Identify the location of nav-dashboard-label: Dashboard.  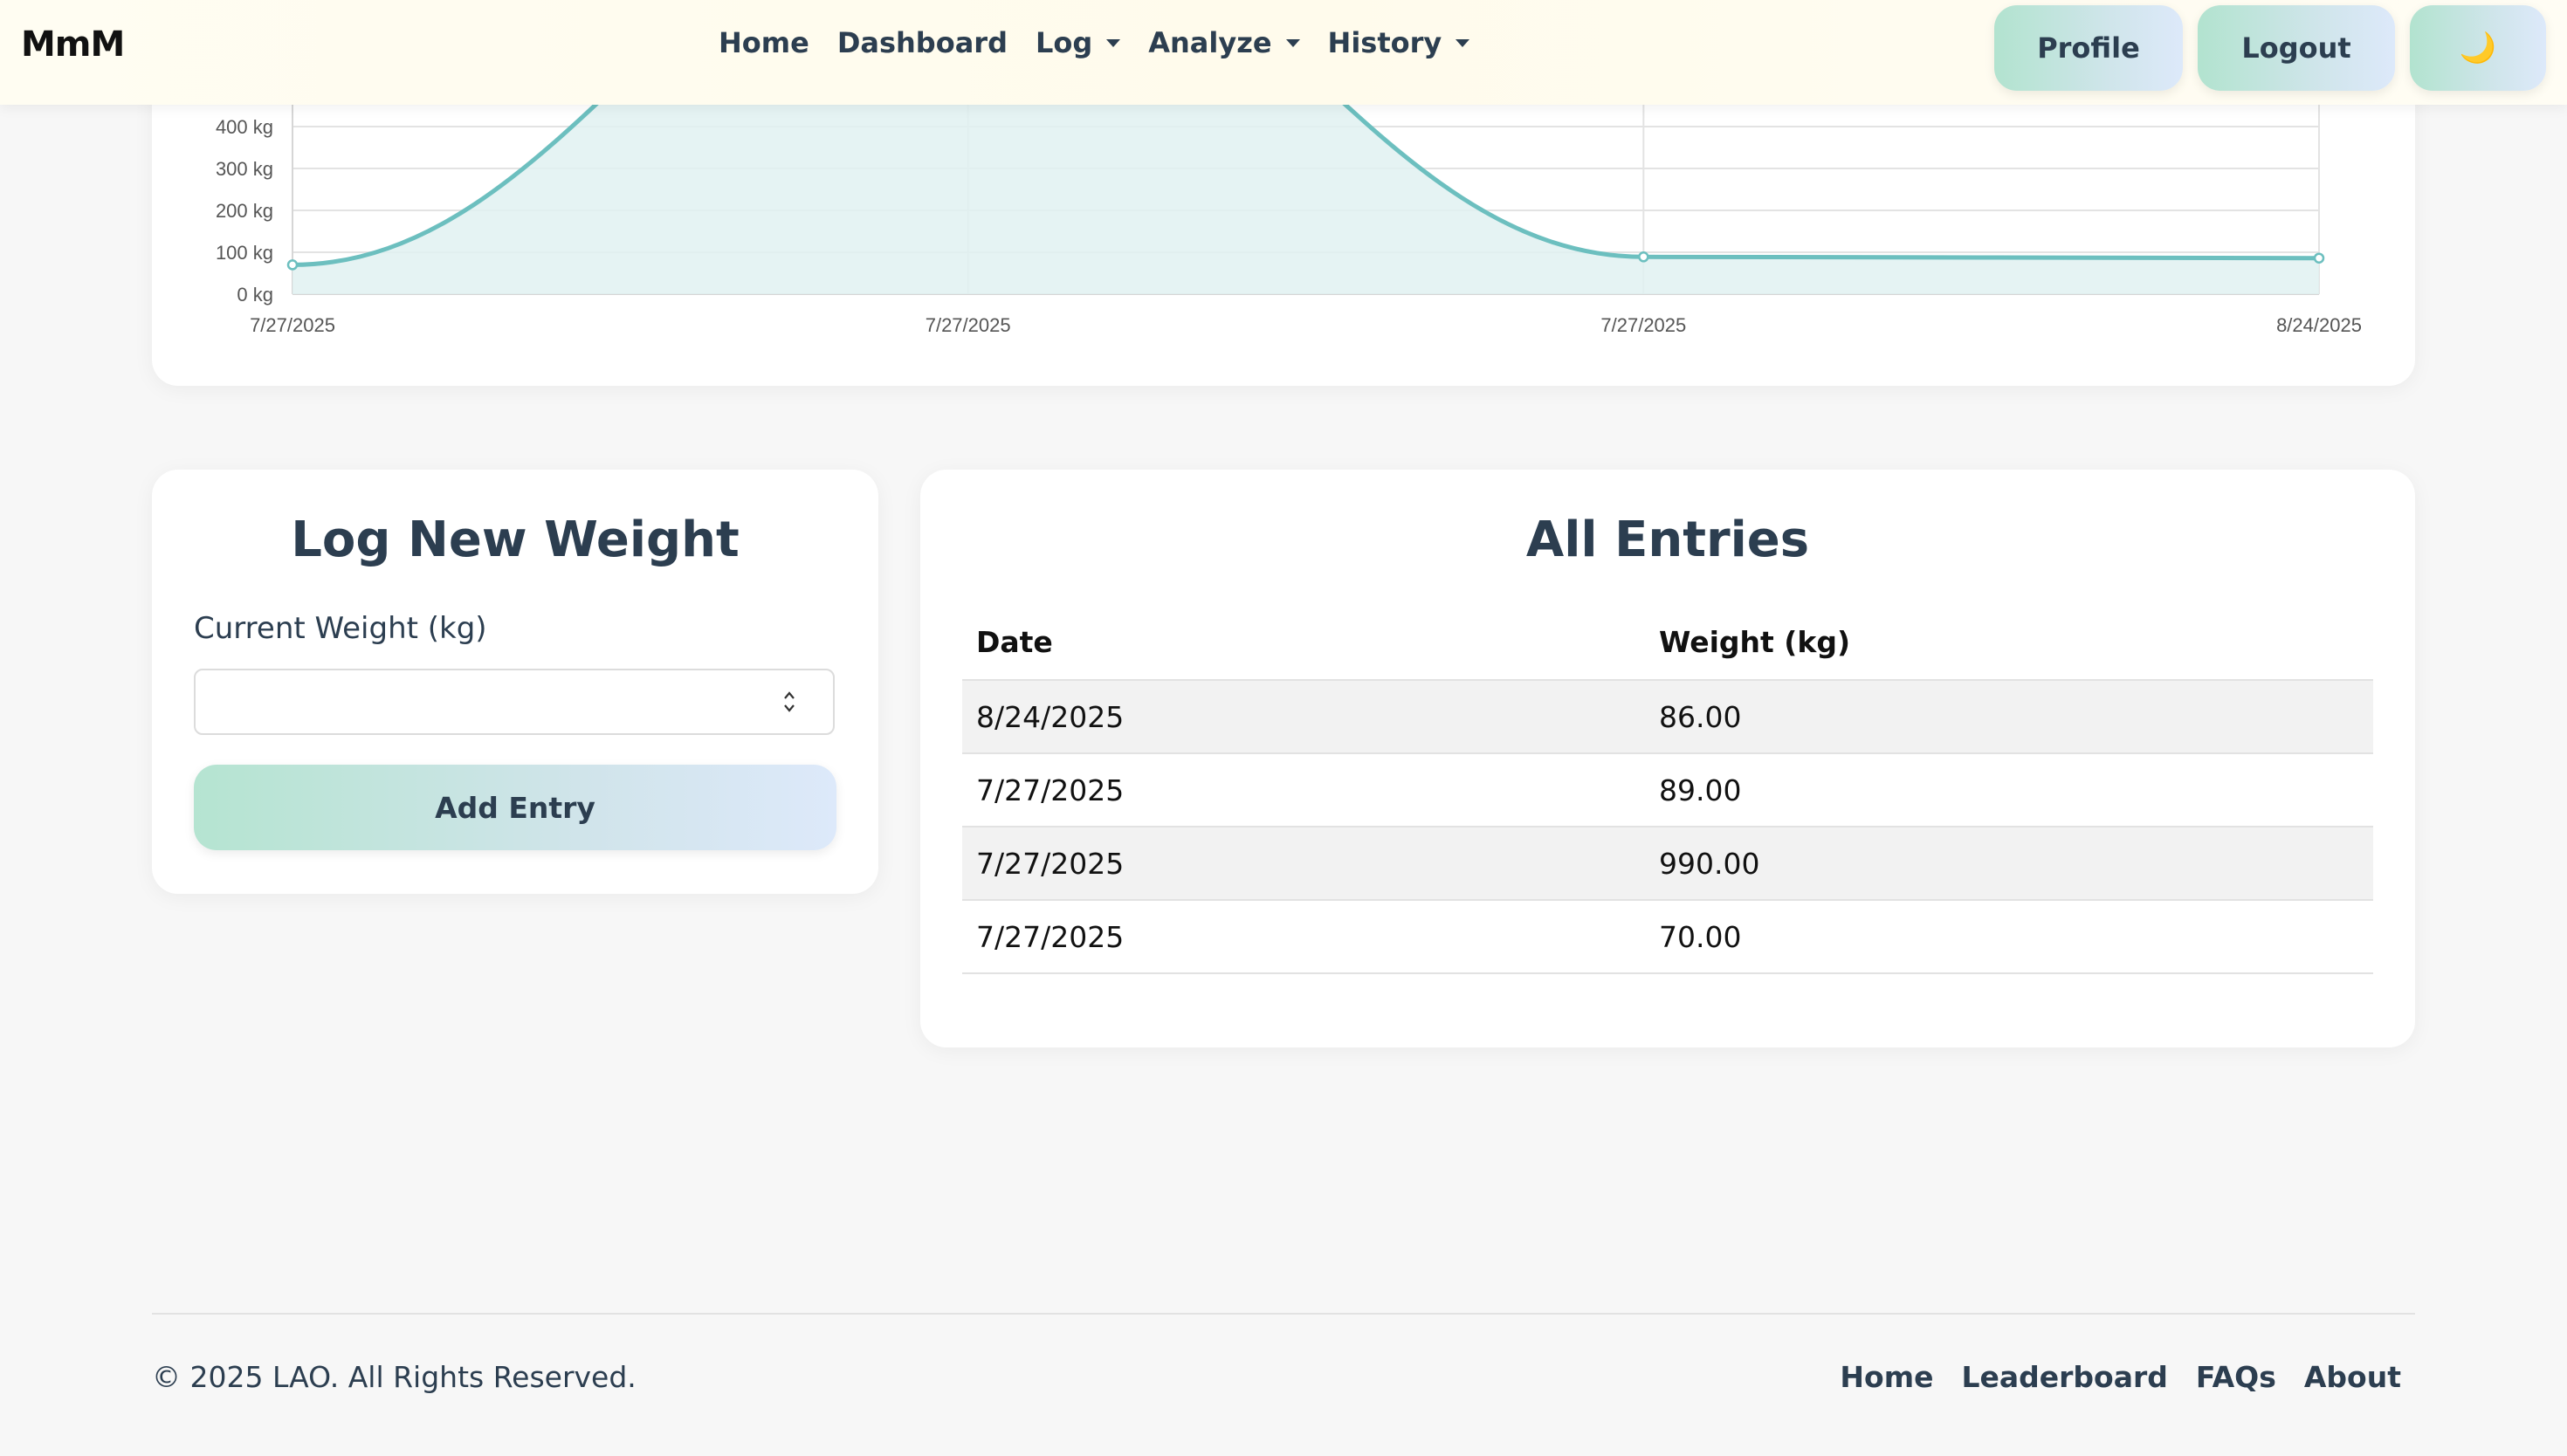
(922, 42).